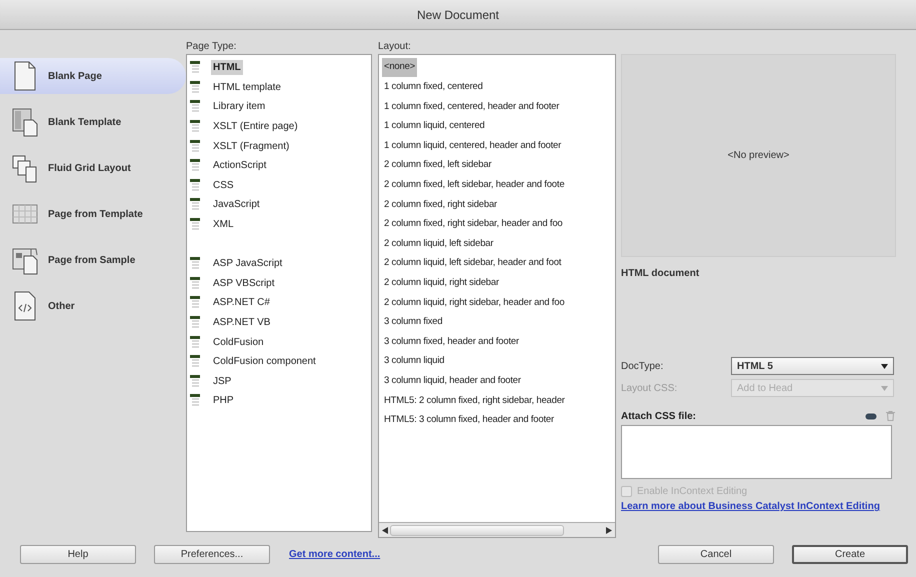  I want to click on category-item: Fluid Grid Layout, so click(93, 168).